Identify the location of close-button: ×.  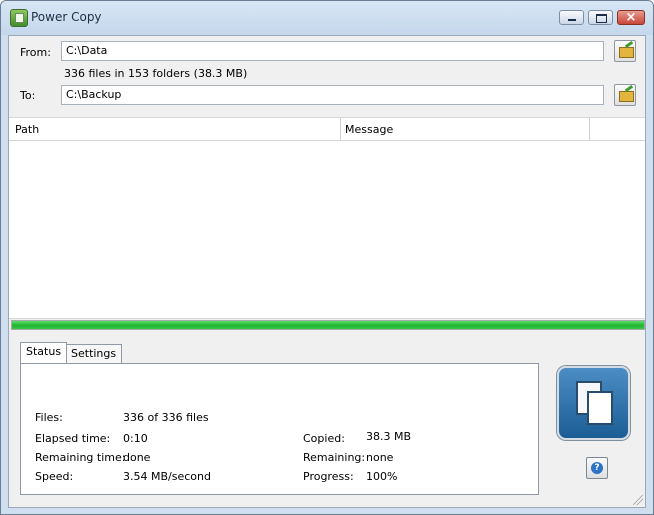
(631, 17).